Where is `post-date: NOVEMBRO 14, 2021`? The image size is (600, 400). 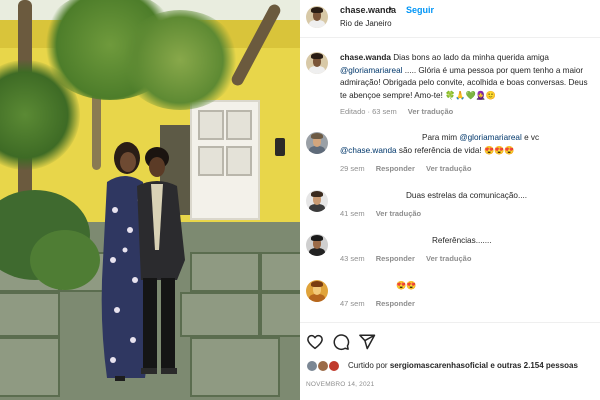
post-date: NOVEMBRO 14, 2021 is located at coordinates (340, 384).